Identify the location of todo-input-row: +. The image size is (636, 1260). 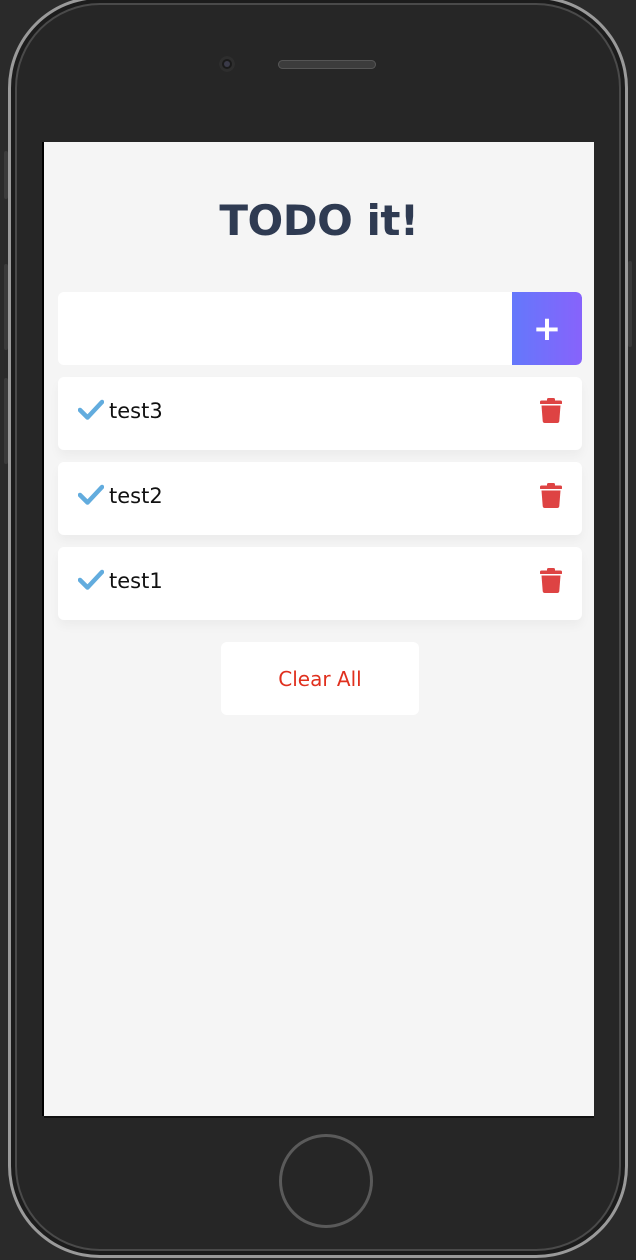
(320, 328).